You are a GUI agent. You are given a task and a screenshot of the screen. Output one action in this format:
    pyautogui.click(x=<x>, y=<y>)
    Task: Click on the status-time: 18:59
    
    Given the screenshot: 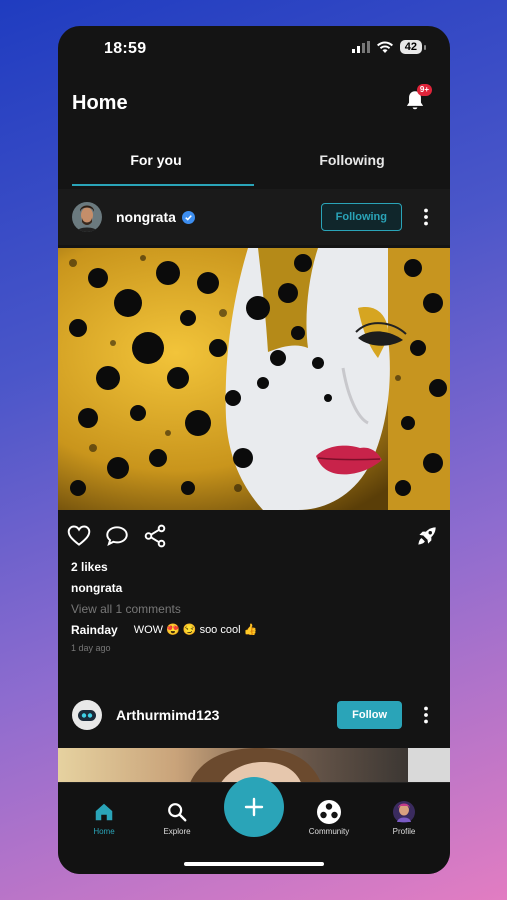 What is the action you would take?
    pyautogui.click(x=125, y=48)
    